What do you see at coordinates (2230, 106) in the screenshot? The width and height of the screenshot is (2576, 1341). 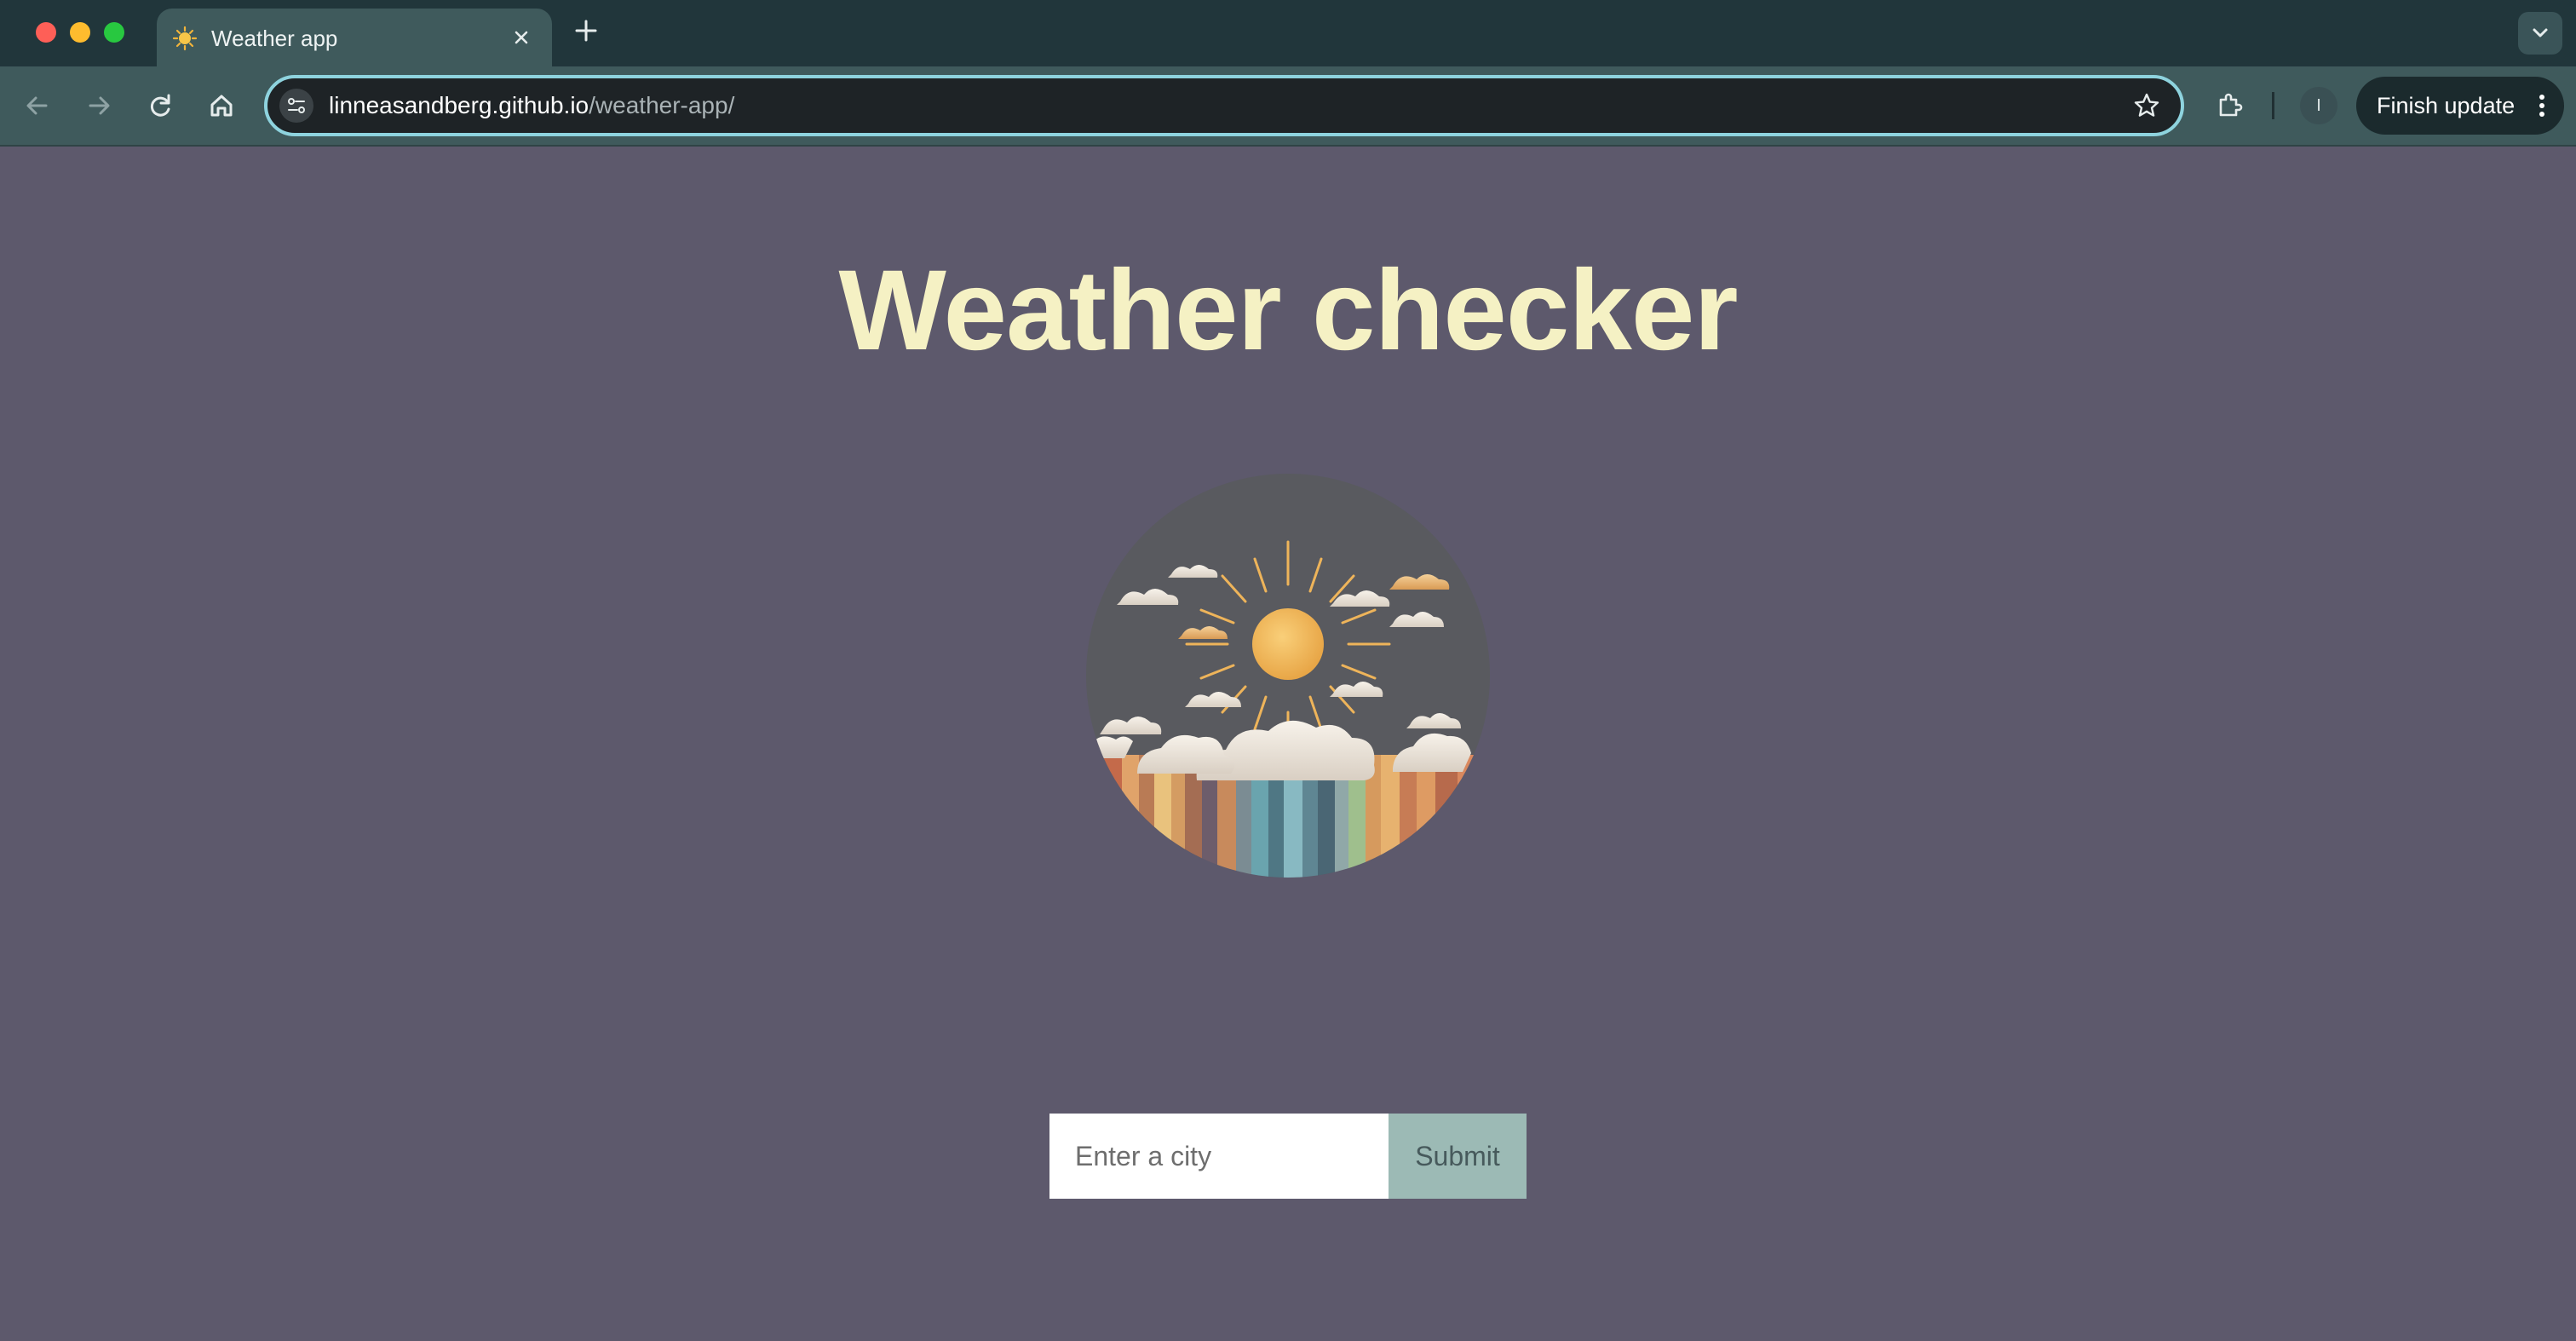 I see `extensions-icon` at bounding box center [2230, 106].